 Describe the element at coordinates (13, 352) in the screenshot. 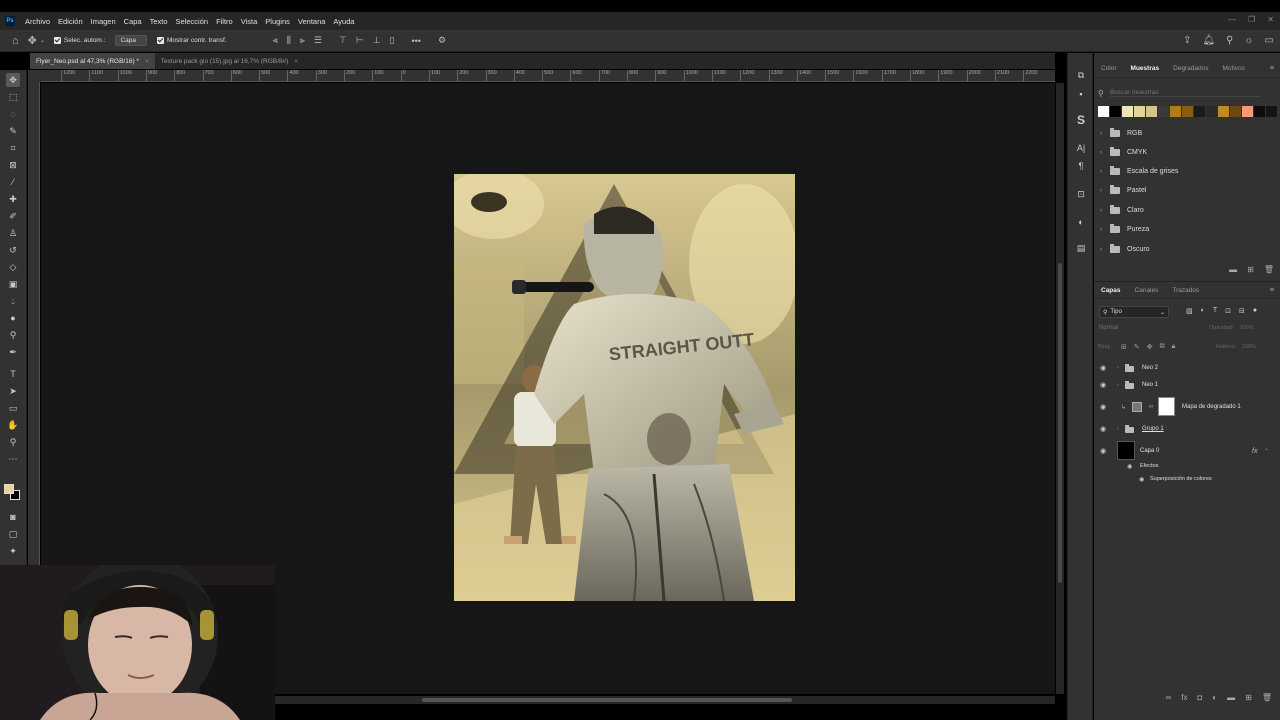

I see `pen-tool-icon: ✒` at that location.